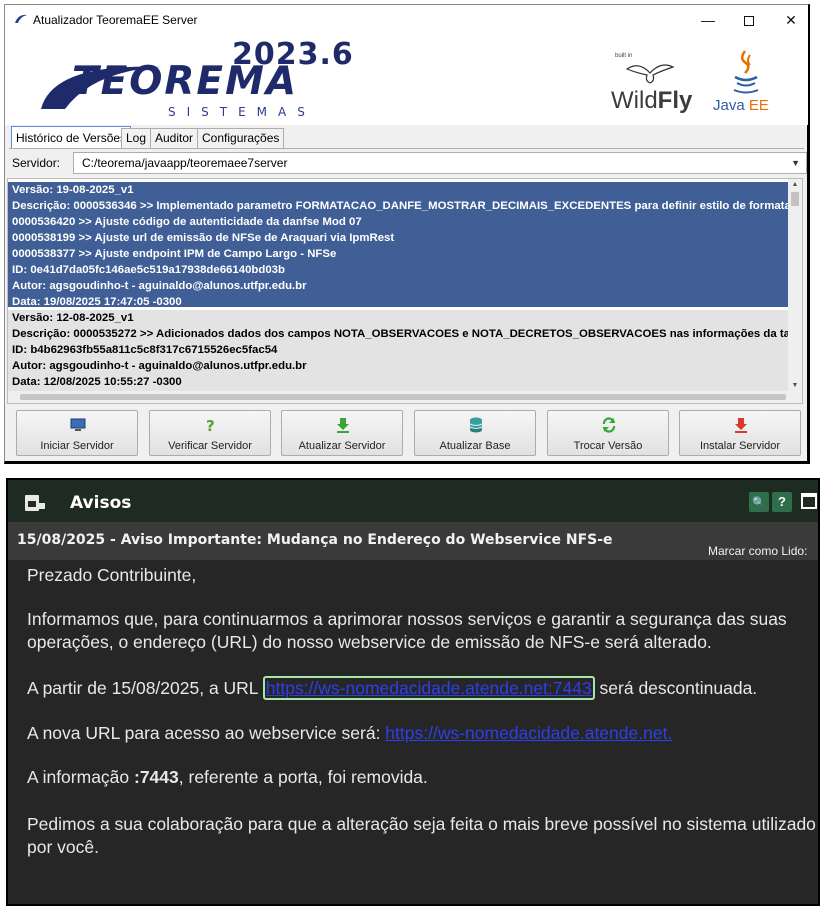  I want to click on maximize-button, so click(749, 20).